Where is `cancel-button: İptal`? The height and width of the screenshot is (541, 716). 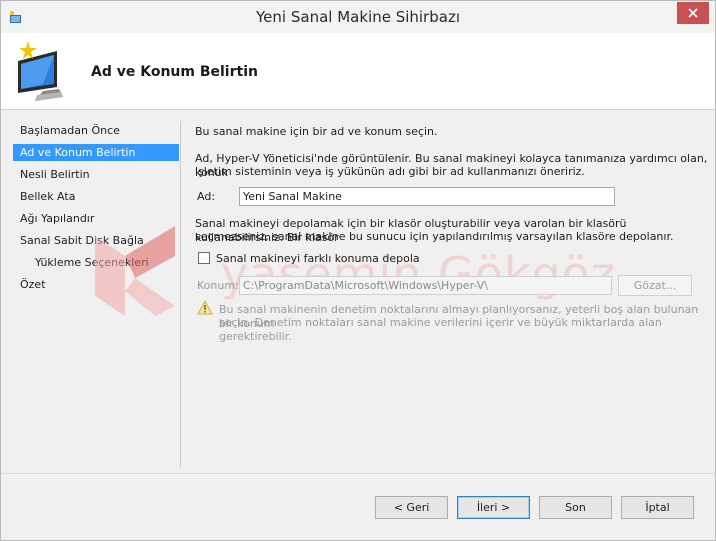
cancel-button: İptal is located at coordinates (657, 507).